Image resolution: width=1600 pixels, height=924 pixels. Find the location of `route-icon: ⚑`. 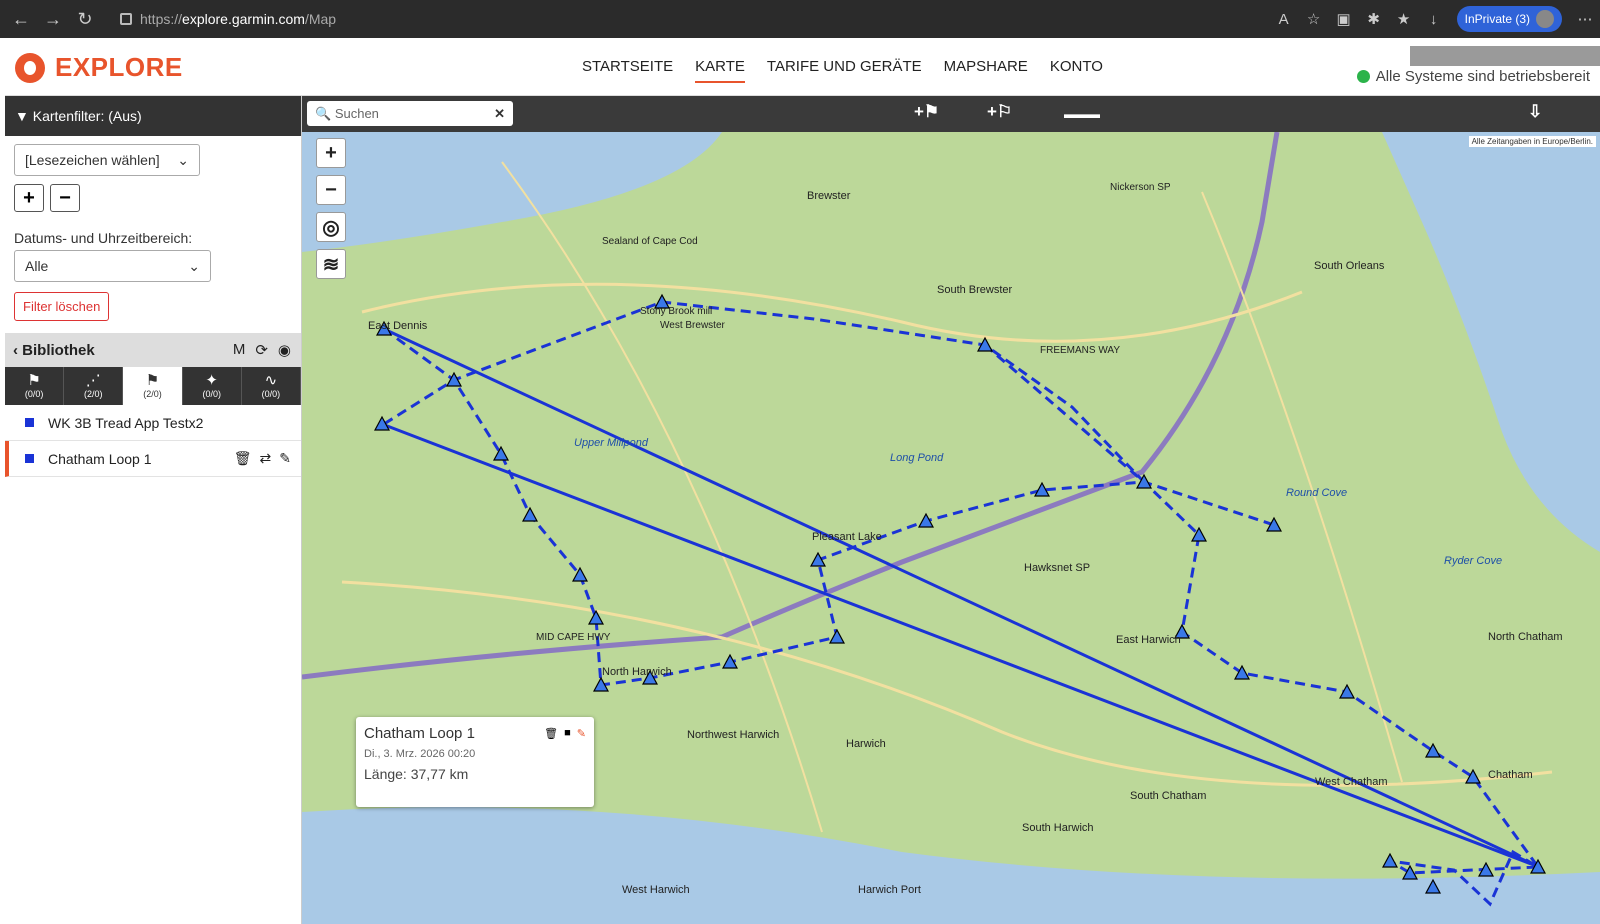

route-icon: ⚑ is located at coordinates (152, 380).